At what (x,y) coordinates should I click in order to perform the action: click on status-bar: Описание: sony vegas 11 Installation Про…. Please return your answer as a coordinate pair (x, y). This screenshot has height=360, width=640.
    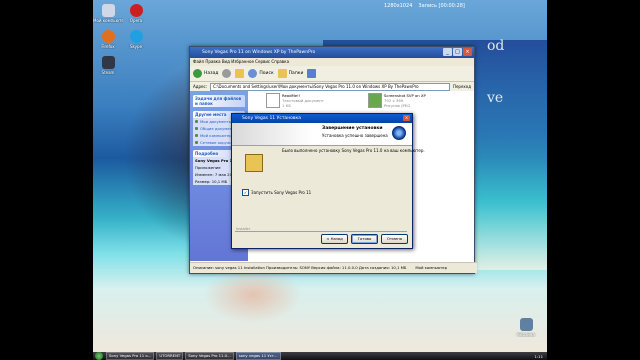
    Looking at the image, I should click on (333, 267).